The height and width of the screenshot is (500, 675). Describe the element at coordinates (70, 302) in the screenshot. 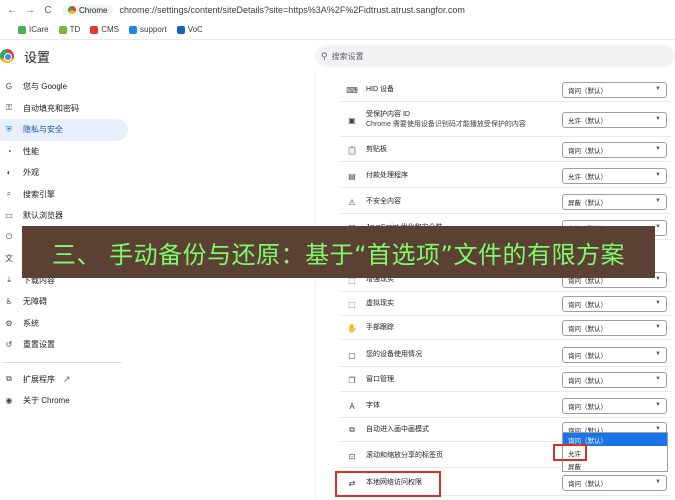

I see `sidebar-item: ♿ 无障碍` at that location.